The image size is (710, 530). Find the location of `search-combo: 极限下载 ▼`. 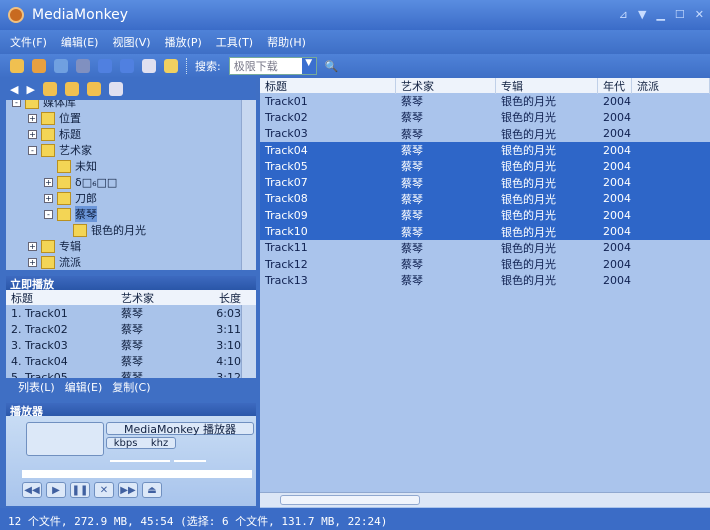

search-combo: 极限下载 ▼ is located at coordinates (272, 66).